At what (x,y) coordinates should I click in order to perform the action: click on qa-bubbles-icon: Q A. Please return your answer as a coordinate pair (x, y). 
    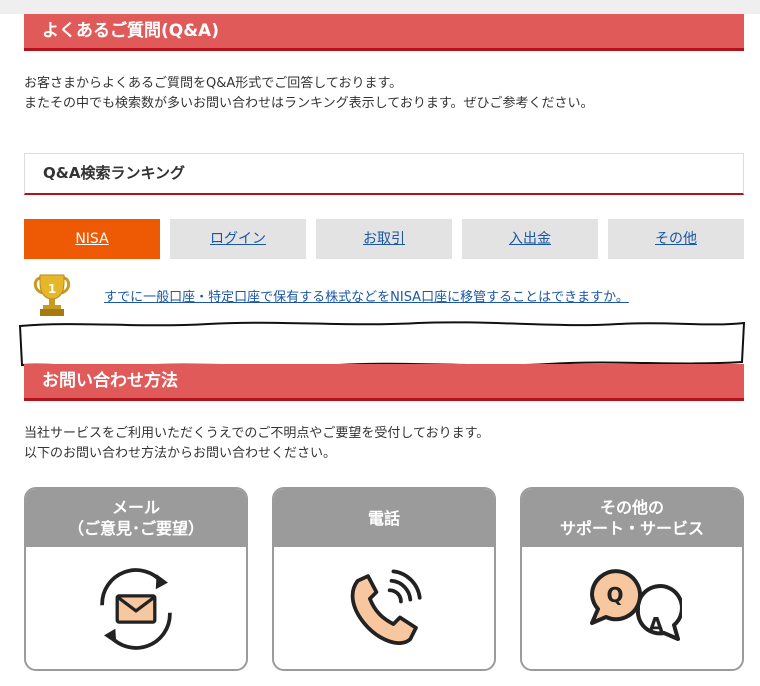
    Looking at the image, I should click on (636, 605).